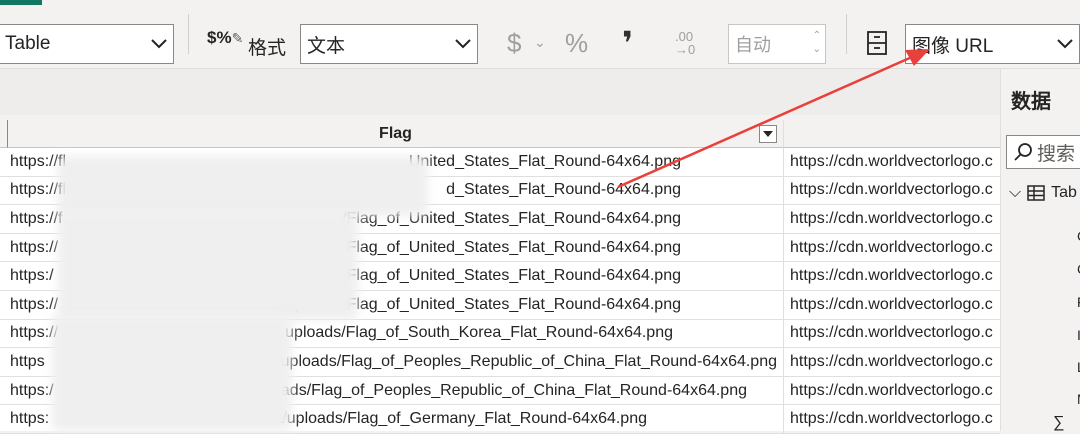 This screenshot has width=1080, height=434. Describe the element at coordinates (514, 43) in the screenshot. I see `currency-button: $` at that location.